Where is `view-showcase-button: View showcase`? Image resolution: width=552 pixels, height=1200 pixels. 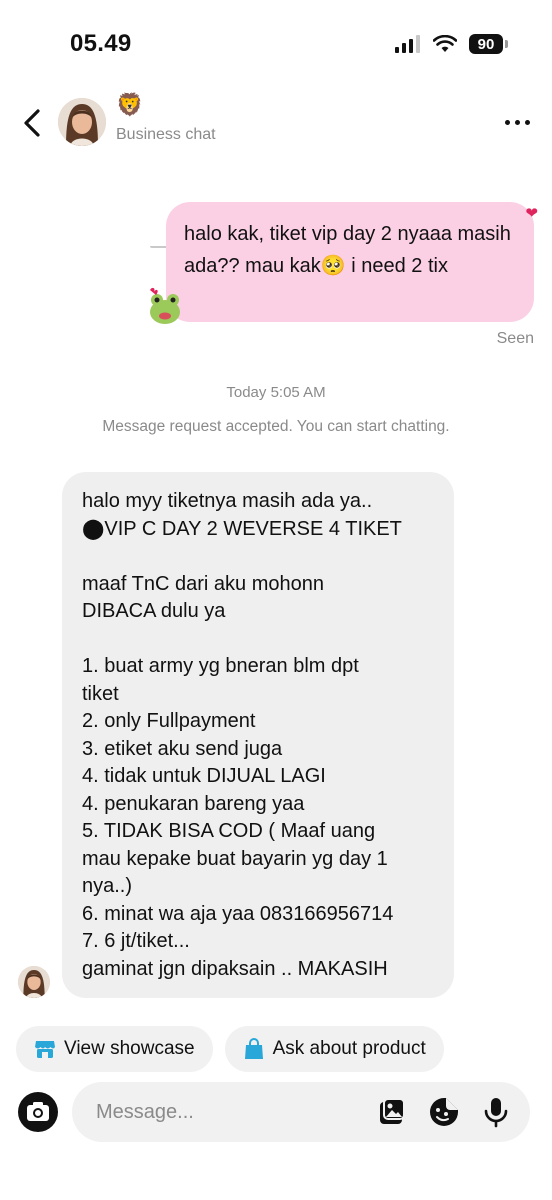 view-showcase-button: View showcase is located at coordinates (114, 1049).